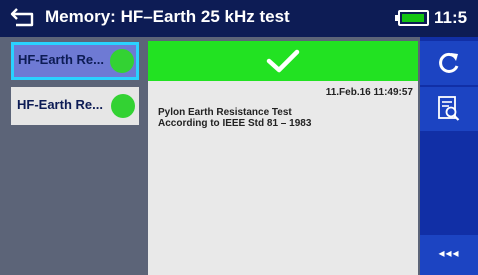 This screenshot has width=478, height=275. I want to click on more-options-button: ◂◂◂, so click(449, 255).